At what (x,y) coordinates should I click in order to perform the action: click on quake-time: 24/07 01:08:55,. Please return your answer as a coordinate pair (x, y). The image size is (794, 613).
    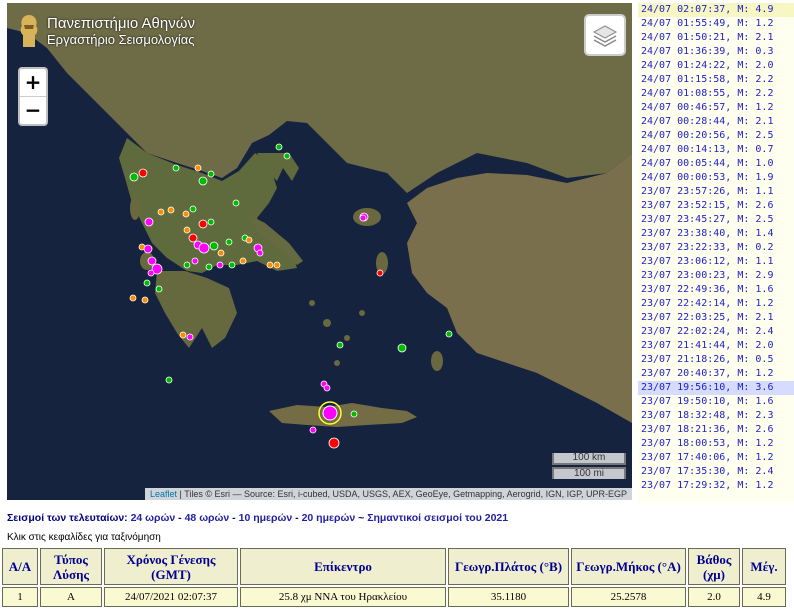
    Looking at the image, I should click on (686, 93).